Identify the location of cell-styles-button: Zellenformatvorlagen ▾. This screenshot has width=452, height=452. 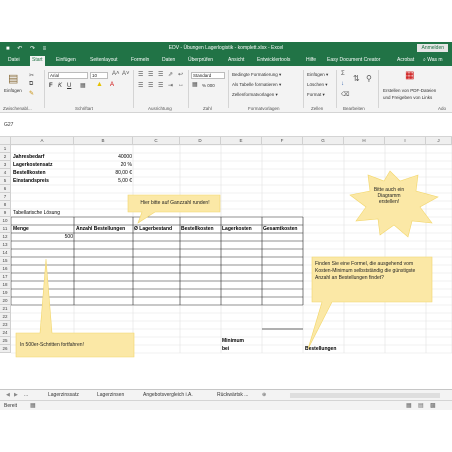
(255, 95).